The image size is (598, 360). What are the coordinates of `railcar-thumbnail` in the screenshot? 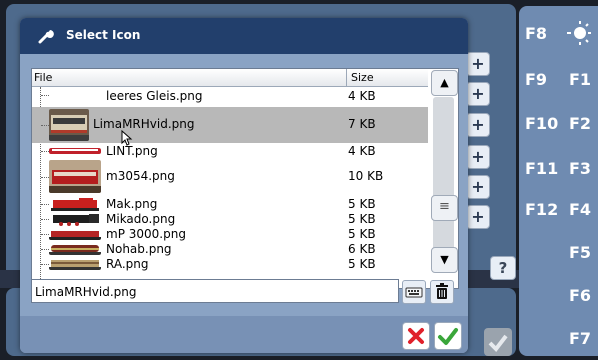 It's located at (75, 151).